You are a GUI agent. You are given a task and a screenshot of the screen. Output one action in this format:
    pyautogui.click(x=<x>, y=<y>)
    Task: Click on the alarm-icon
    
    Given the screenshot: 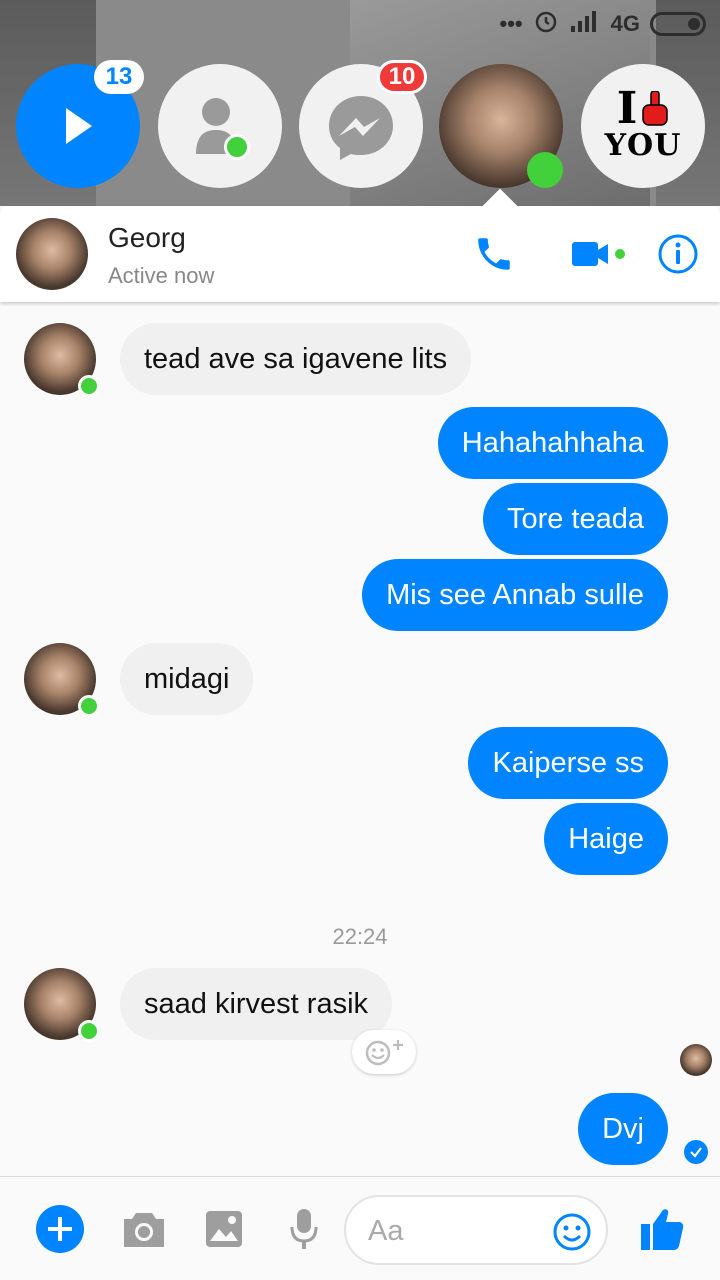 What is the action you would take?
    pyautogui.click(x=546, y=24)
    